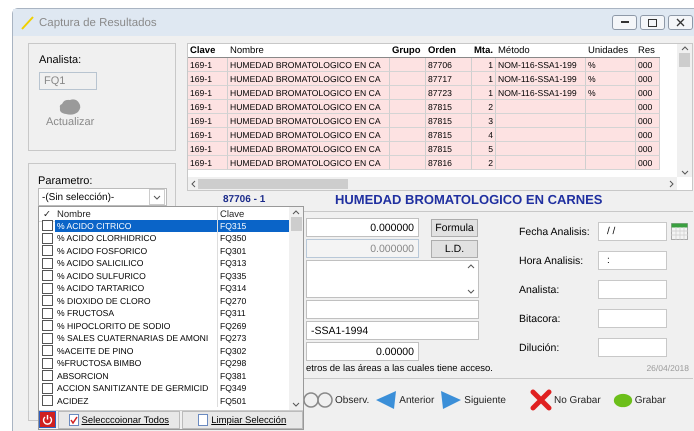 This screenshot has height=431, width=694. What do you see at coordinates (136, 400) in the screenshot?
I see `list-item: ACIDEZ` at bounding box center [136, 400].